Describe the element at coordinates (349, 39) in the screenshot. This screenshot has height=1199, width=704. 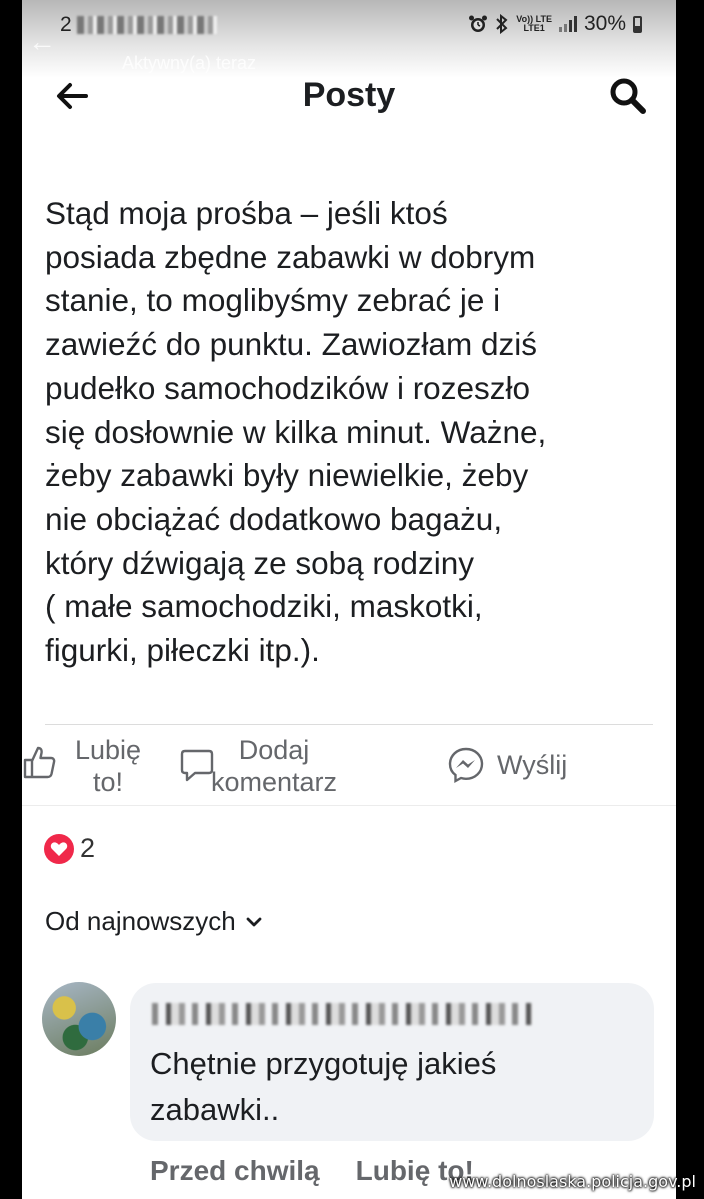
I see `status-bar: 2 ← Aktywny(a) teraz Vo)) LTE LTE1 30%` at that location.